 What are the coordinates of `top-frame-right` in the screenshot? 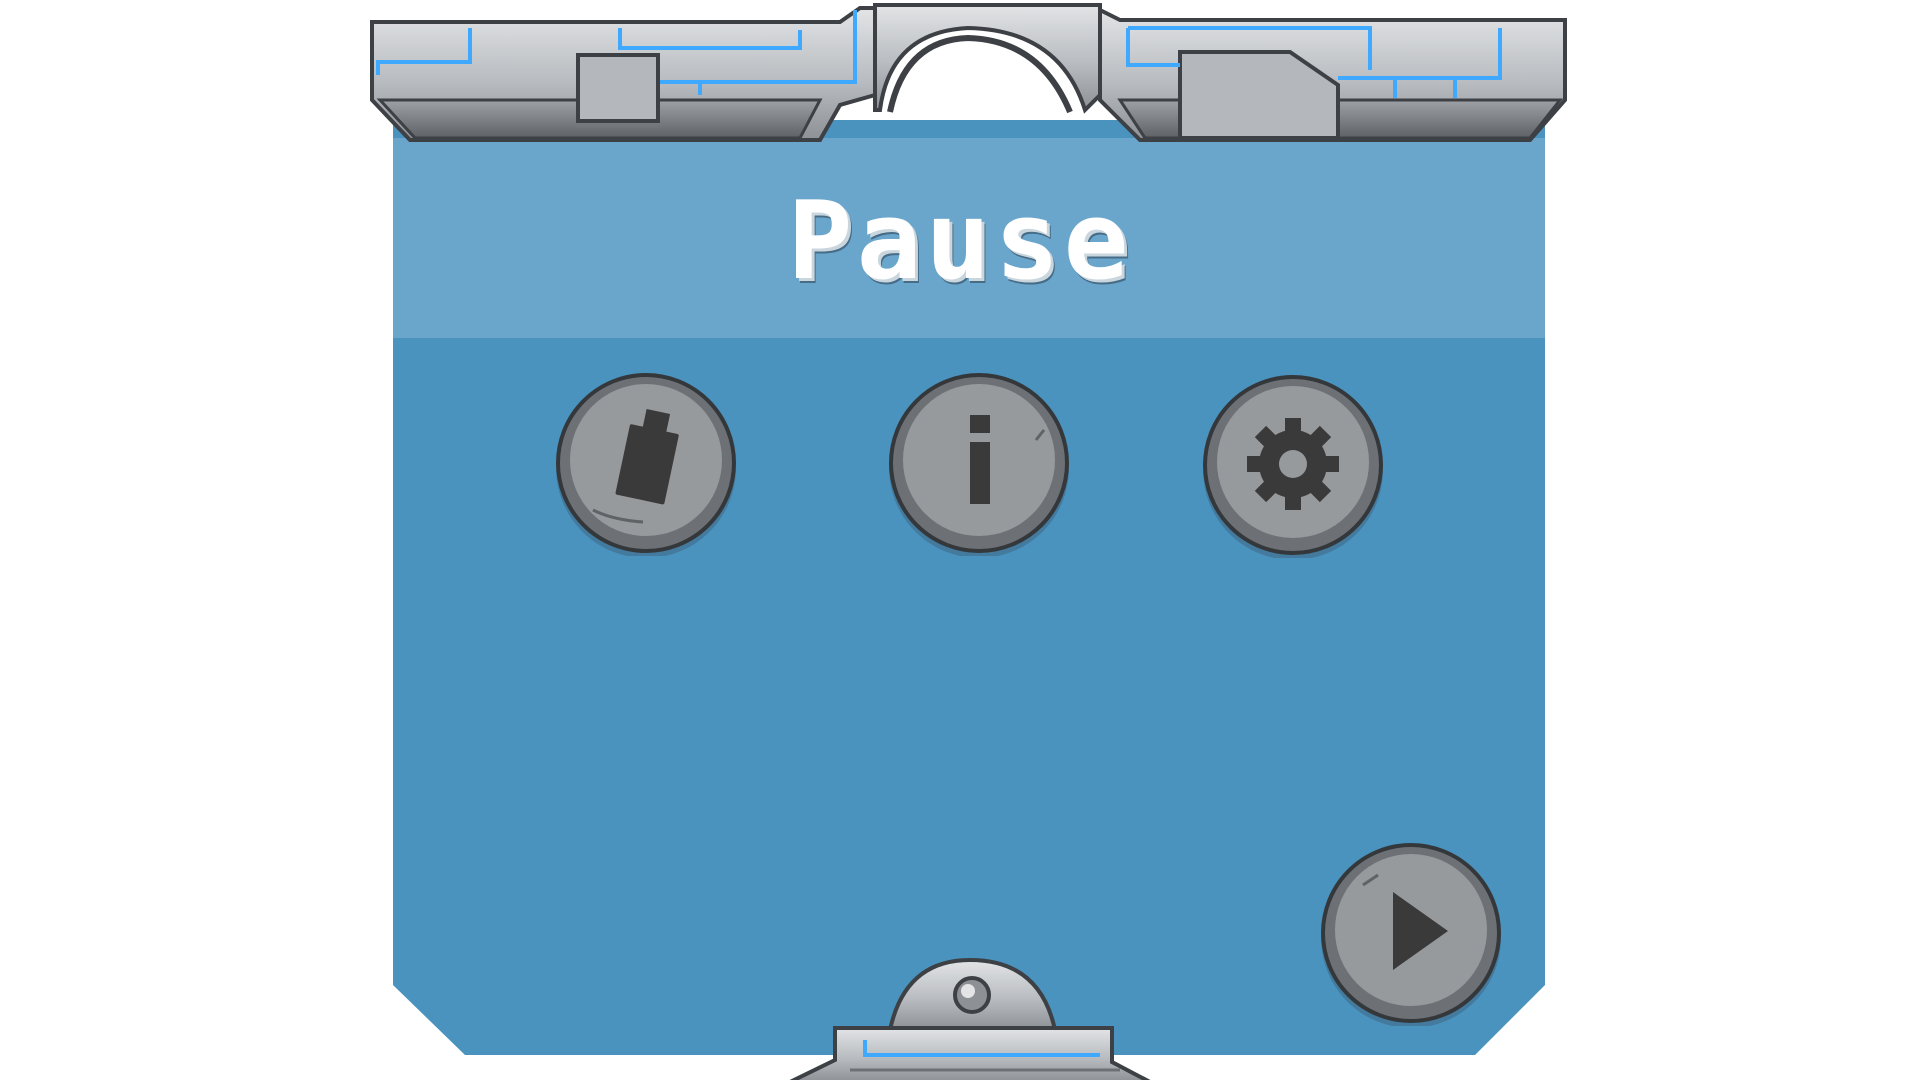 It's located at (1332, 74).